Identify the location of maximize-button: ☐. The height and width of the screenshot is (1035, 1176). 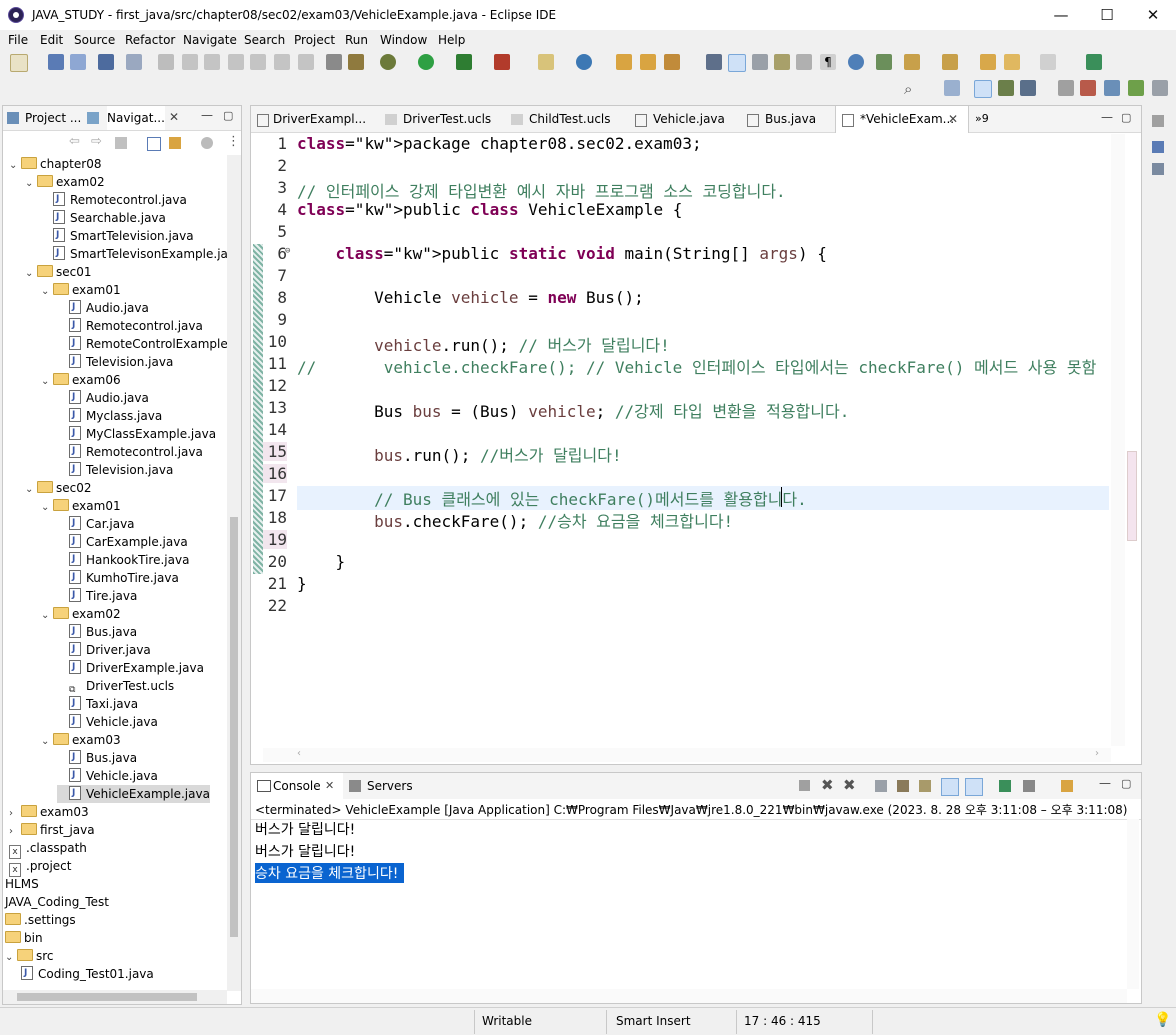
(1107, 15).